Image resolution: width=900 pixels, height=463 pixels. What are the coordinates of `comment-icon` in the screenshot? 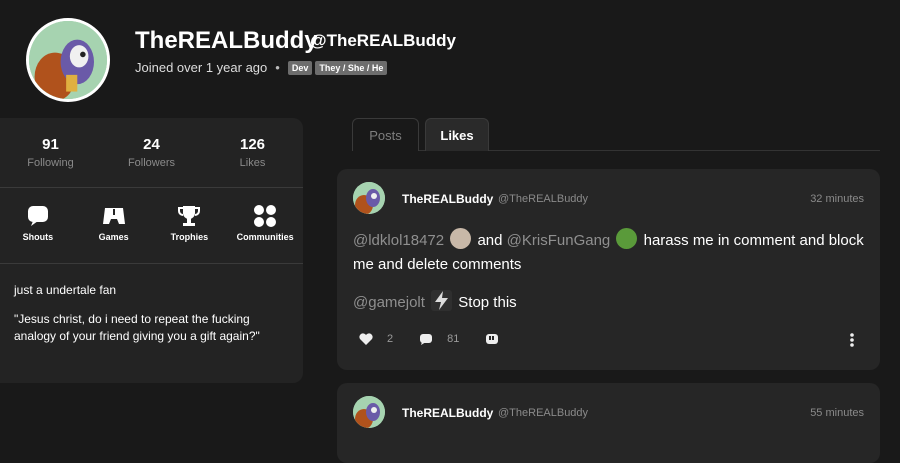 It's located at (426, 339).